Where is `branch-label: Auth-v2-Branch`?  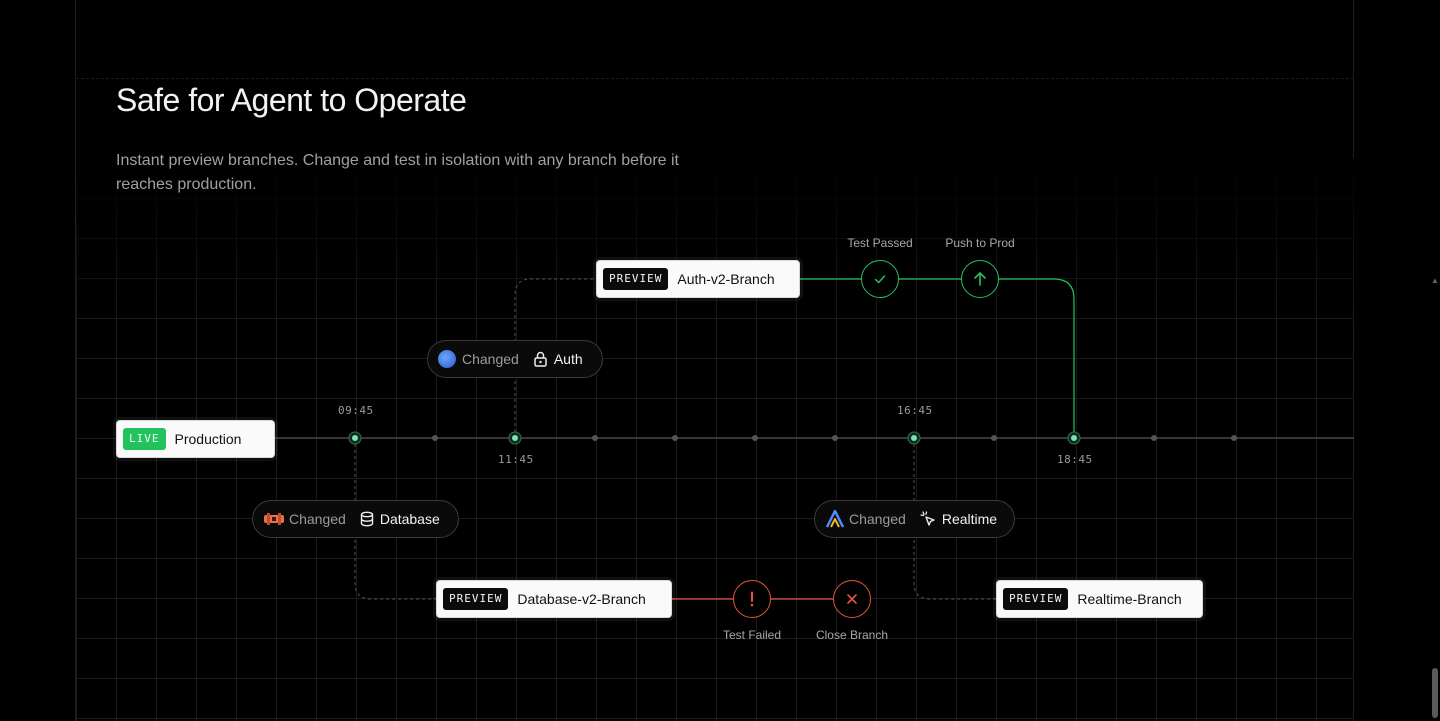
branch-label: Auth-v2-Branch is located at coordinates (726, 279).